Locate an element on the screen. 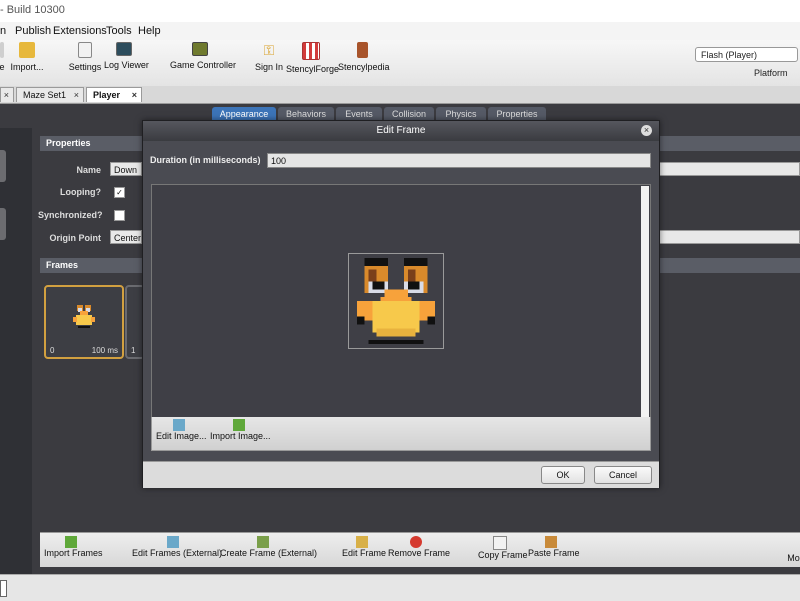 Image resolution: width=800 pixels, height=601 pixels. window-title: - Build 10300 is located at coordinates (32, 10).